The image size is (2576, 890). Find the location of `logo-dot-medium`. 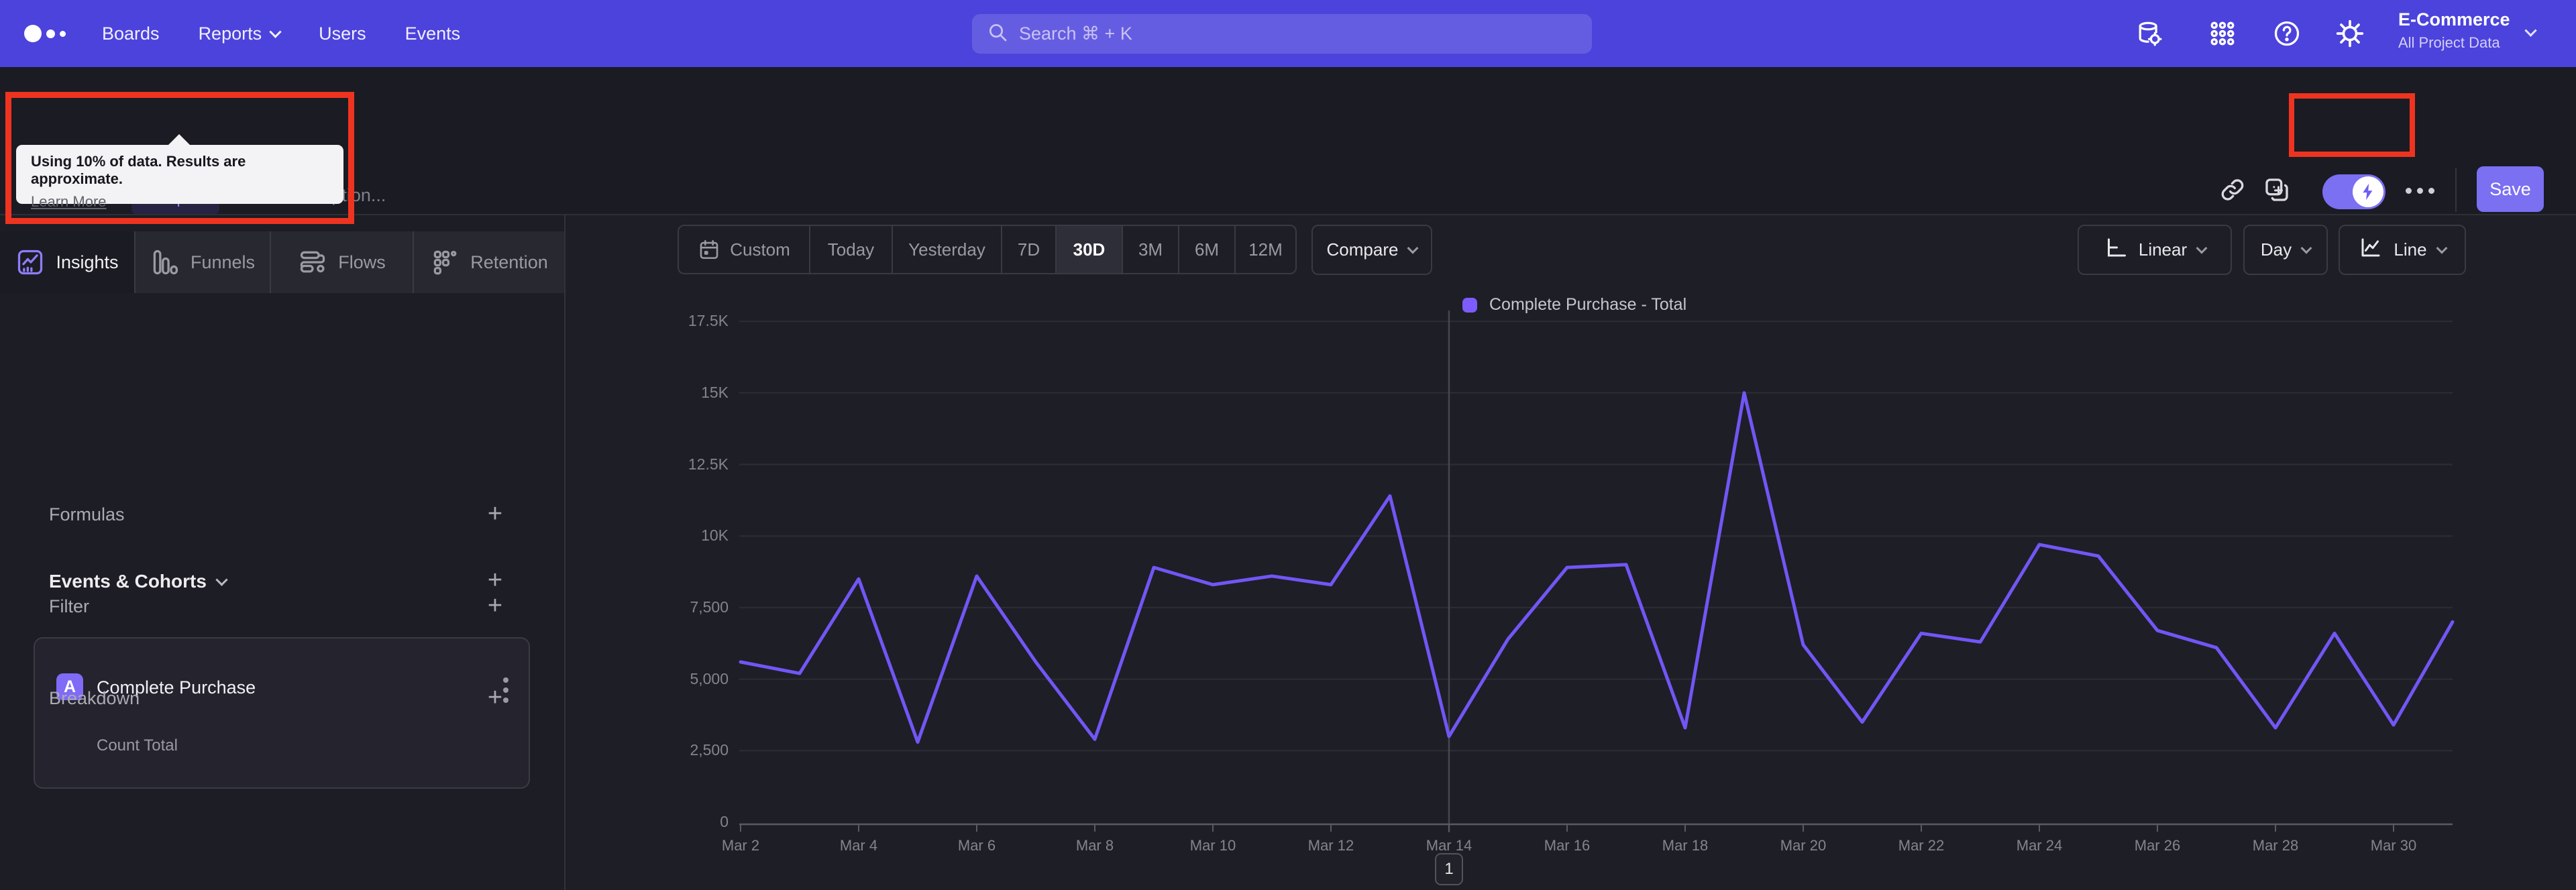

logo-dot-medium is located at coordinates (50, 33).